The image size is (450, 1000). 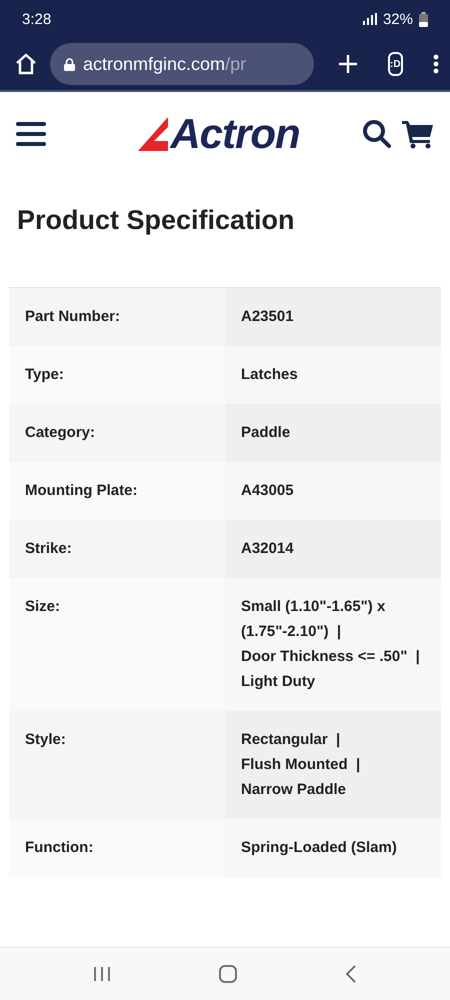 I want to click on page-title: Product Specification, so click(x=156, y=221).